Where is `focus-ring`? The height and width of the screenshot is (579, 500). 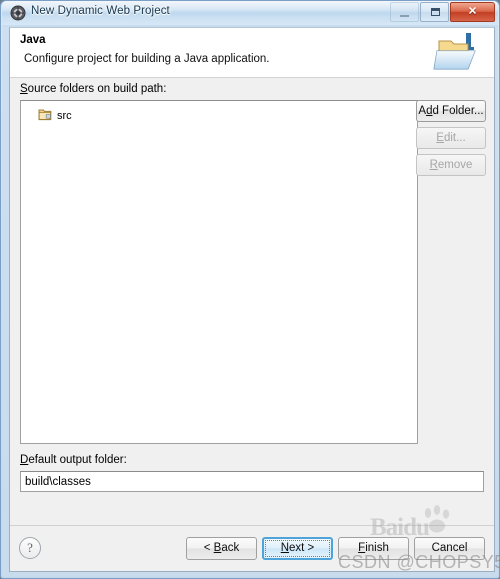 focus-ring is located at coordinates (297, 548).